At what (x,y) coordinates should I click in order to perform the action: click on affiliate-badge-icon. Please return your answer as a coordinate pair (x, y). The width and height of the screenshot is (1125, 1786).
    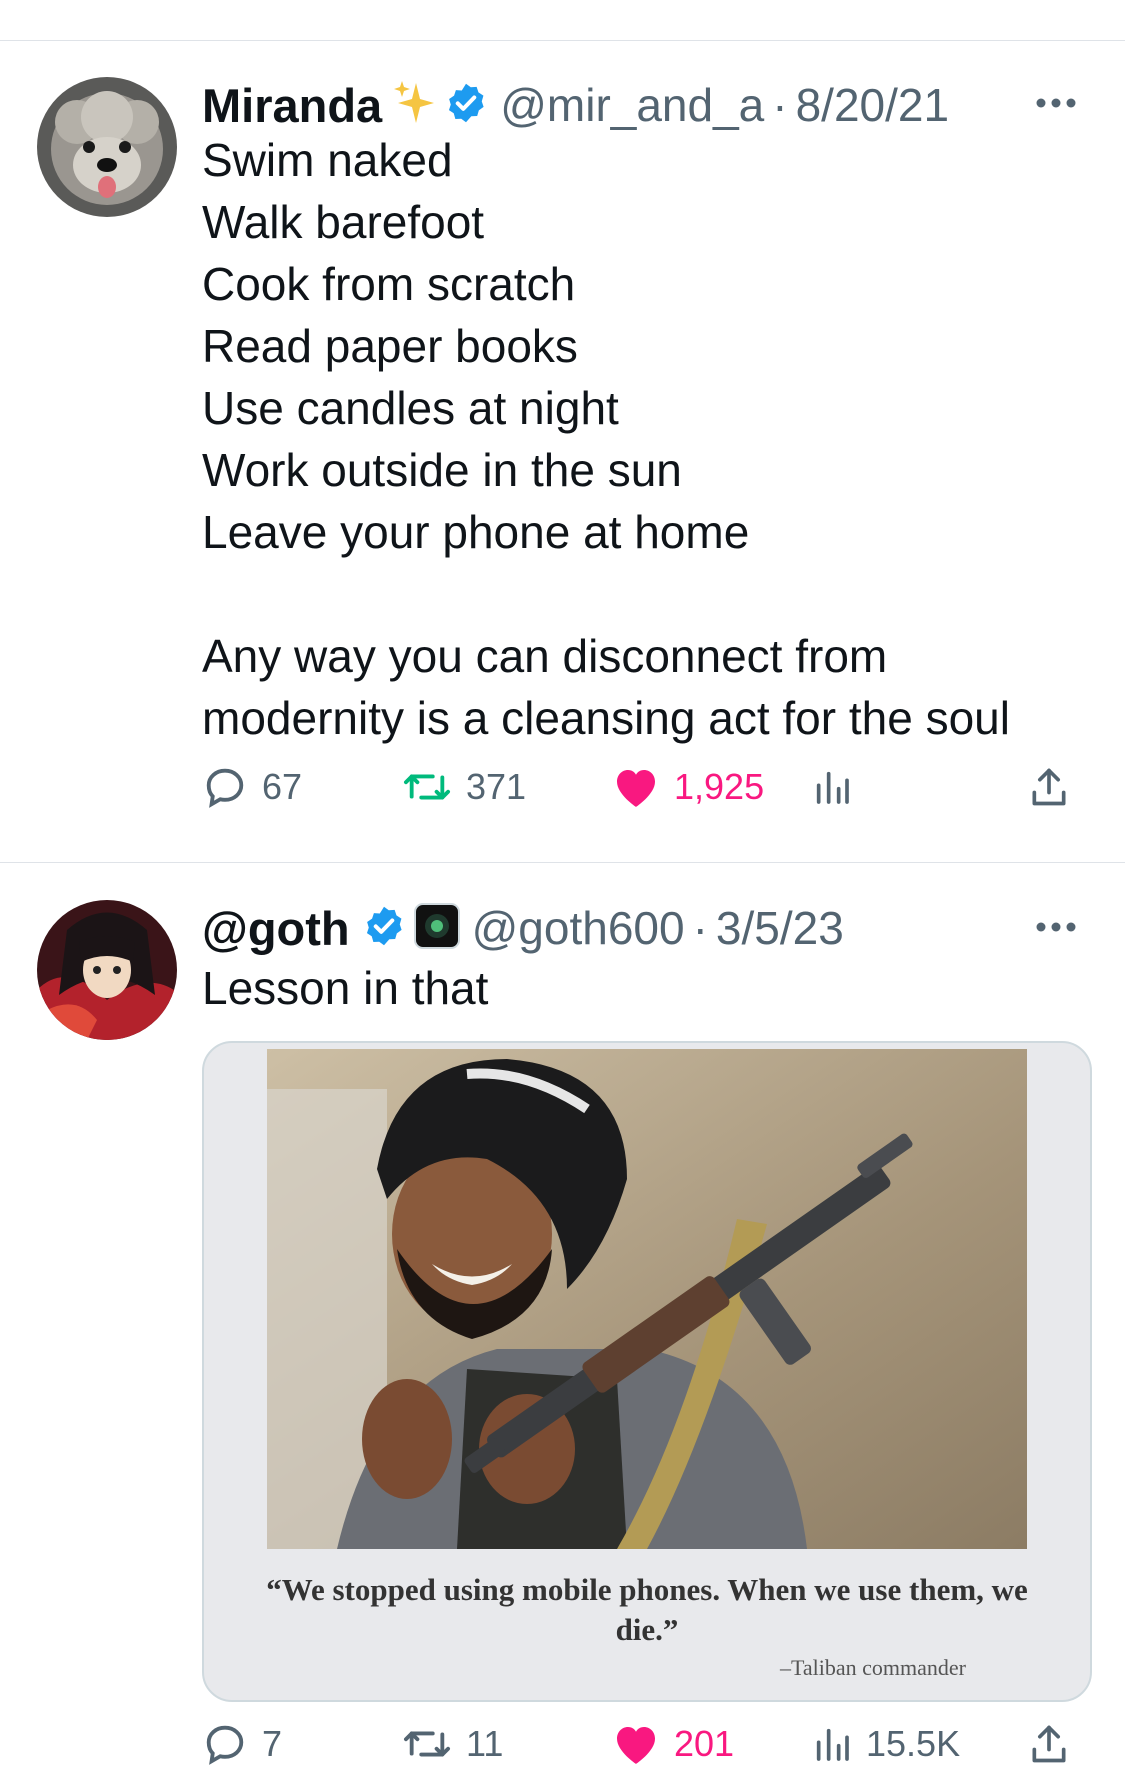
    Looking at the image, I should click on (436, 928).